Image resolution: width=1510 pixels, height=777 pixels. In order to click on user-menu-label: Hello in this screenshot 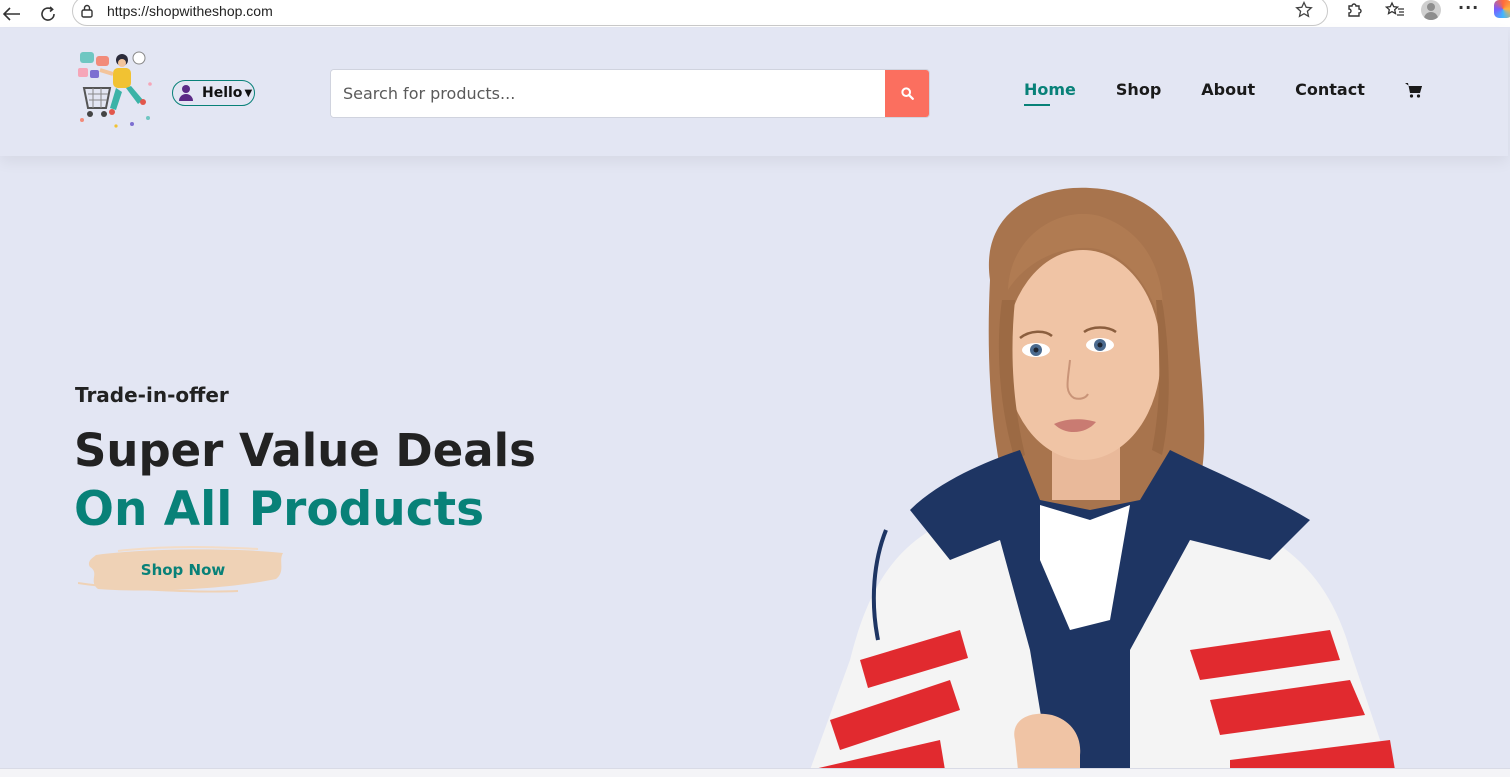, I will do `click(222, 93)`.